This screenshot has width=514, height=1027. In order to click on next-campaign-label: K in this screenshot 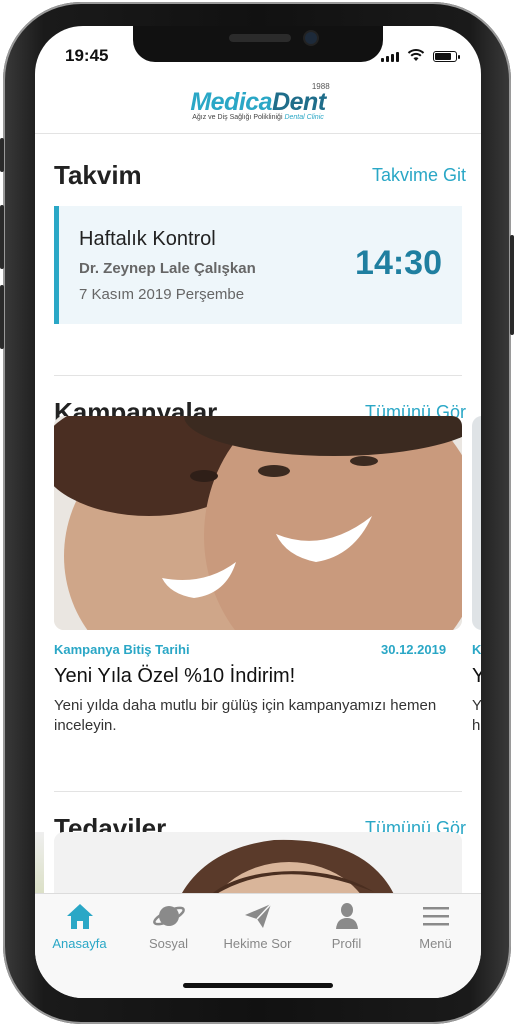, I will do `click(476, 649)`.